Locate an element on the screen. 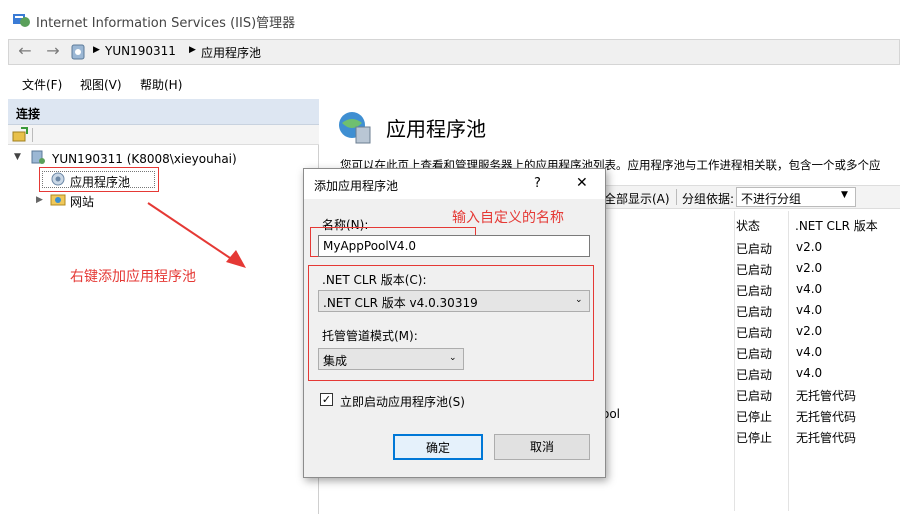  back-arrow-icon: ← is located at coordinates (25, 51).